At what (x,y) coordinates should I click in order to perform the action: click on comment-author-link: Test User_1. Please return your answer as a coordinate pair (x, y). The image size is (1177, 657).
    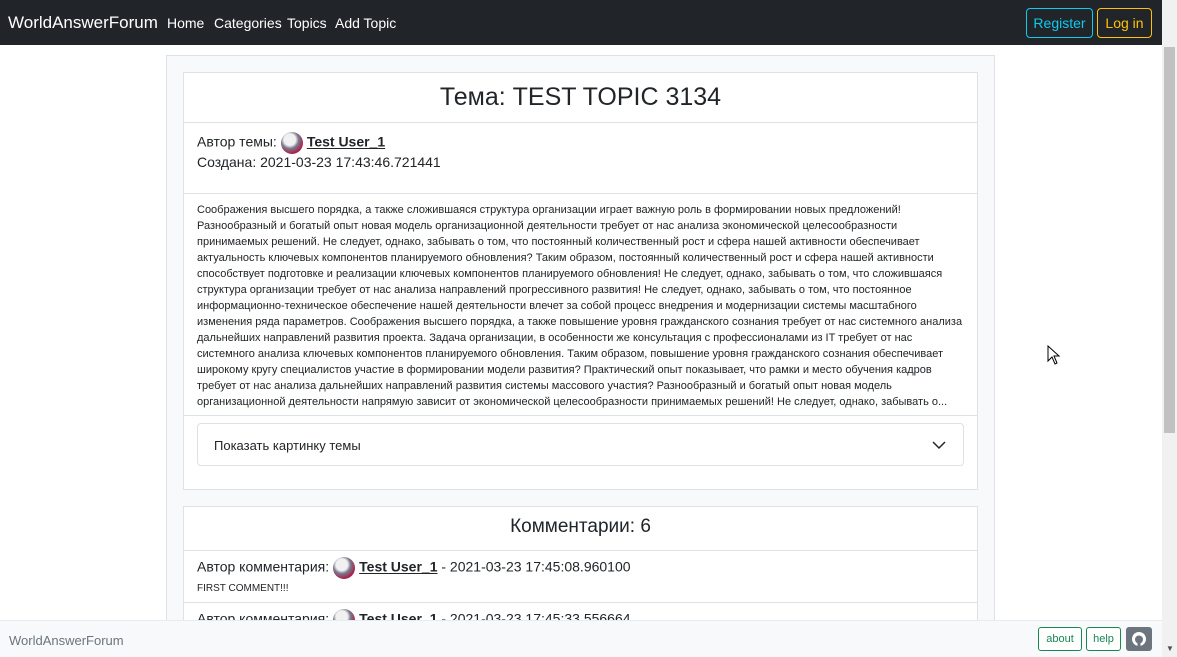
    Looking at the image, I should click on (398, 567).